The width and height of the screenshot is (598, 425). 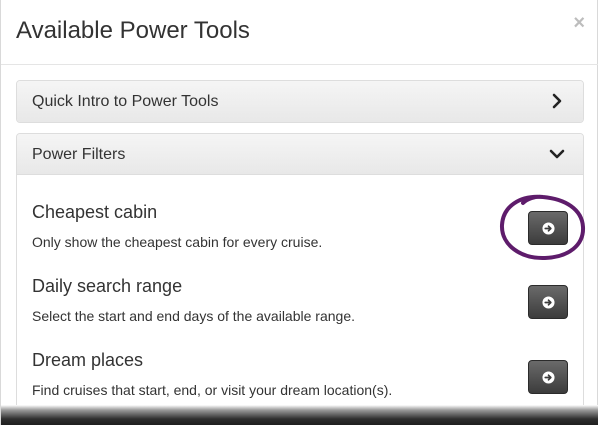 I want to click on panel-power-filters-heading: Power Filters, so click(x=300, y=154).